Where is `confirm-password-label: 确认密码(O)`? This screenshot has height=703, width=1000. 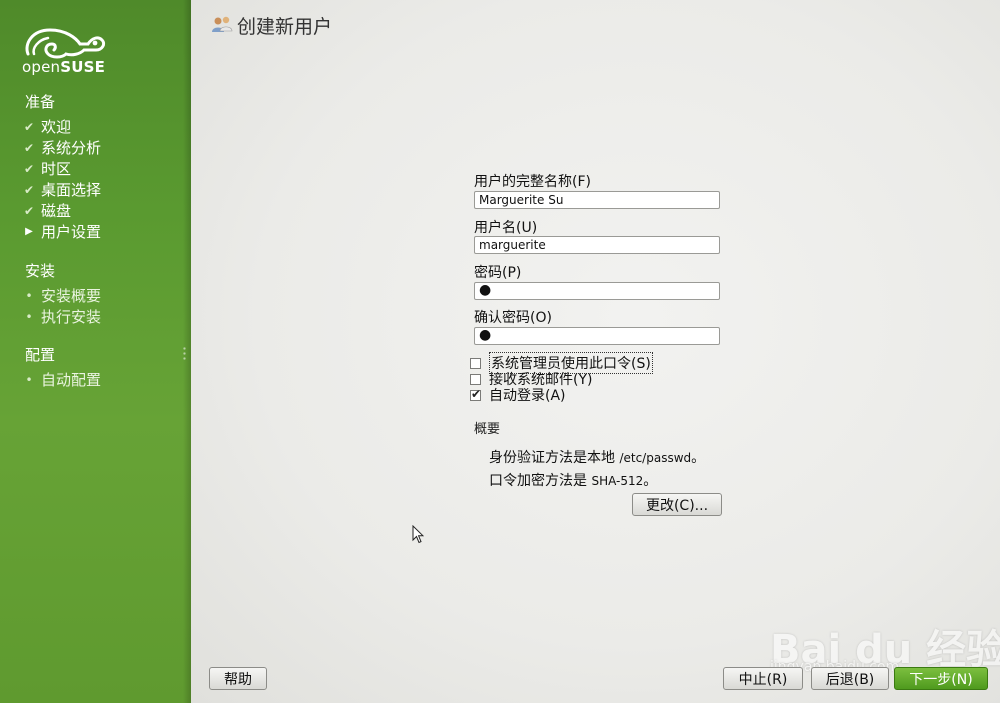 confirm-password-label: 确认密码(O) is located at coordinates (513, 318).